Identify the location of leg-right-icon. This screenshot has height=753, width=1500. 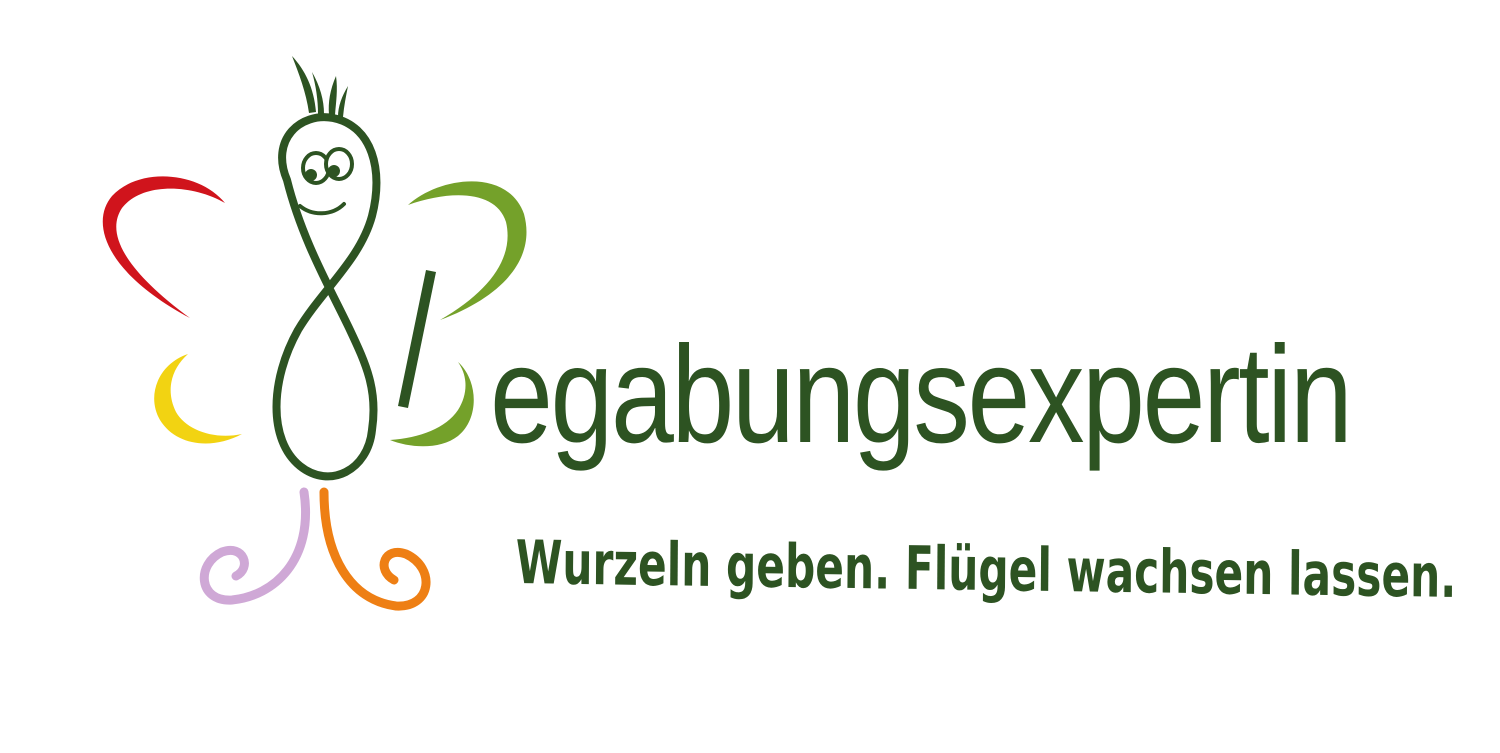
(375, 549).